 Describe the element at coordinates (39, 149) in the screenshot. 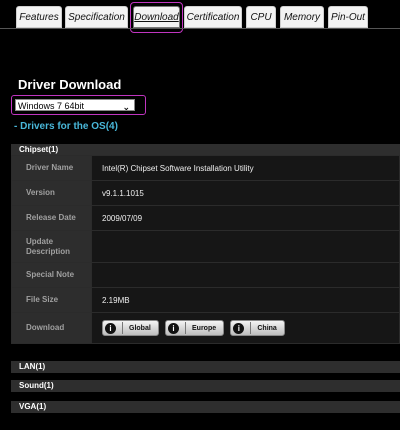

I see `category-label: Chipset(1)` at that location.